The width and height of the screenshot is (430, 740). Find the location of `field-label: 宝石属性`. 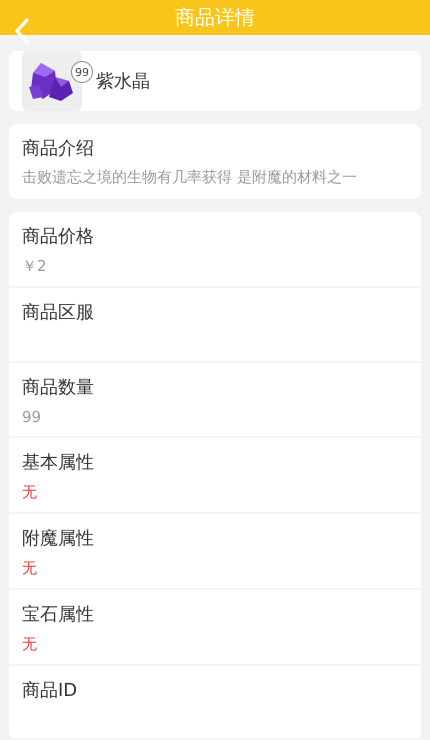

field-label: 宝石属性 is located at coordinates (58, 614).